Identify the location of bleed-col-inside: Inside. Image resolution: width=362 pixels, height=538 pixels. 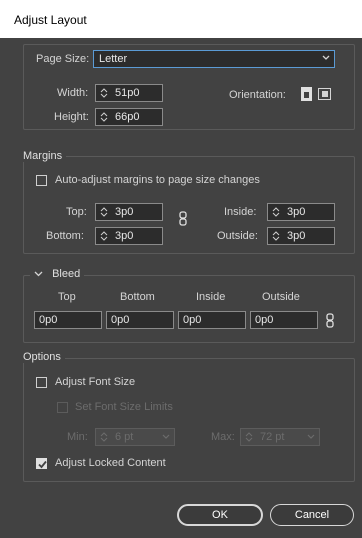
(211, 297).